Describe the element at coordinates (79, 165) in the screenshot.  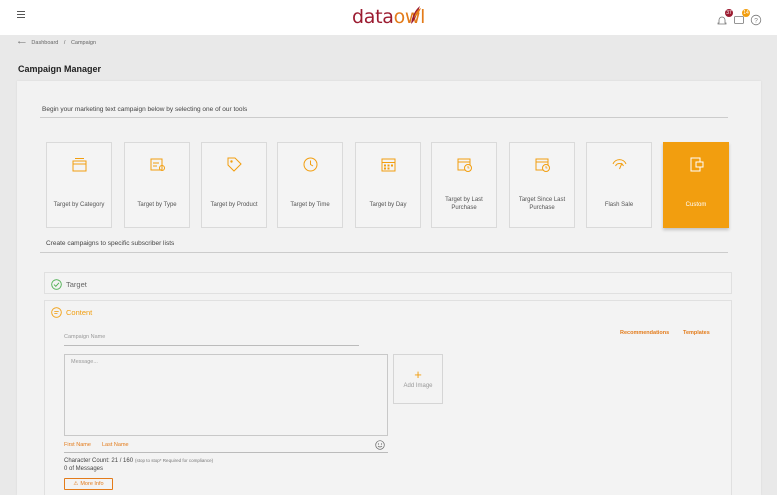
I see `category-icon` at that location.